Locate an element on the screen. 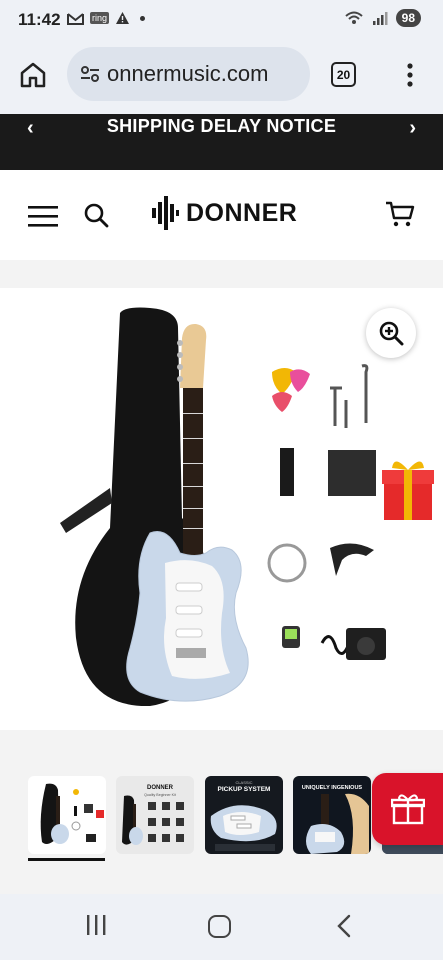 The image size is (443, 960). signal-icon is located at coordinates (380, 18).